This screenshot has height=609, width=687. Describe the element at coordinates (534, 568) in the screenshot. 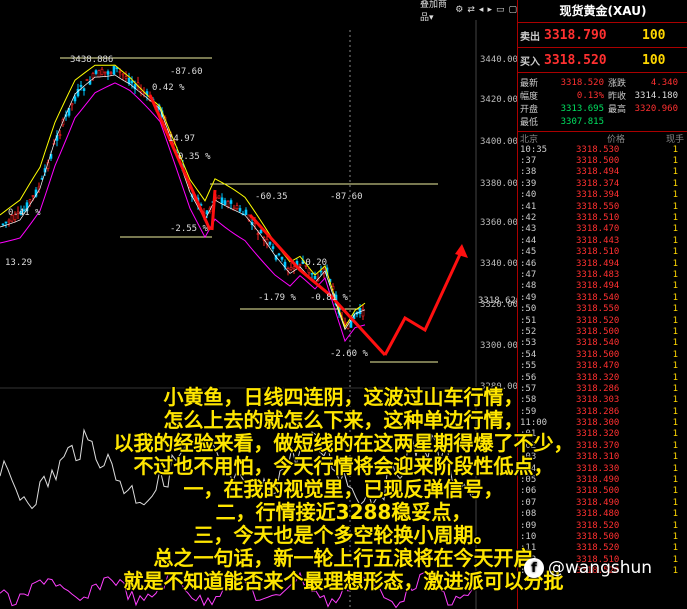

I see `watermark-logo-icon: f` at that location.